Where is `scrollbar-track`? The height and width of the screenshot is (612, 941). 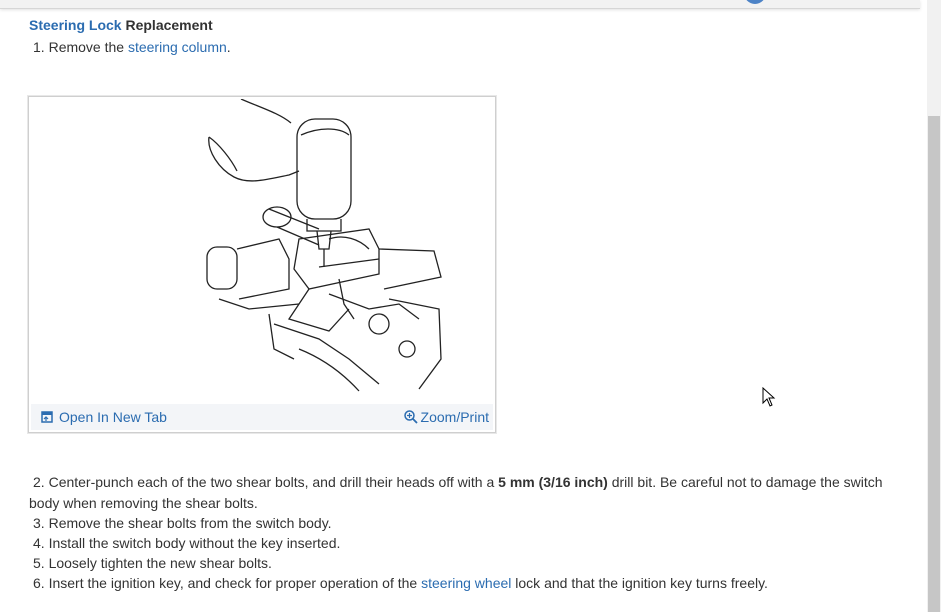 scrollbar-track is located at coordinates (934, 306).